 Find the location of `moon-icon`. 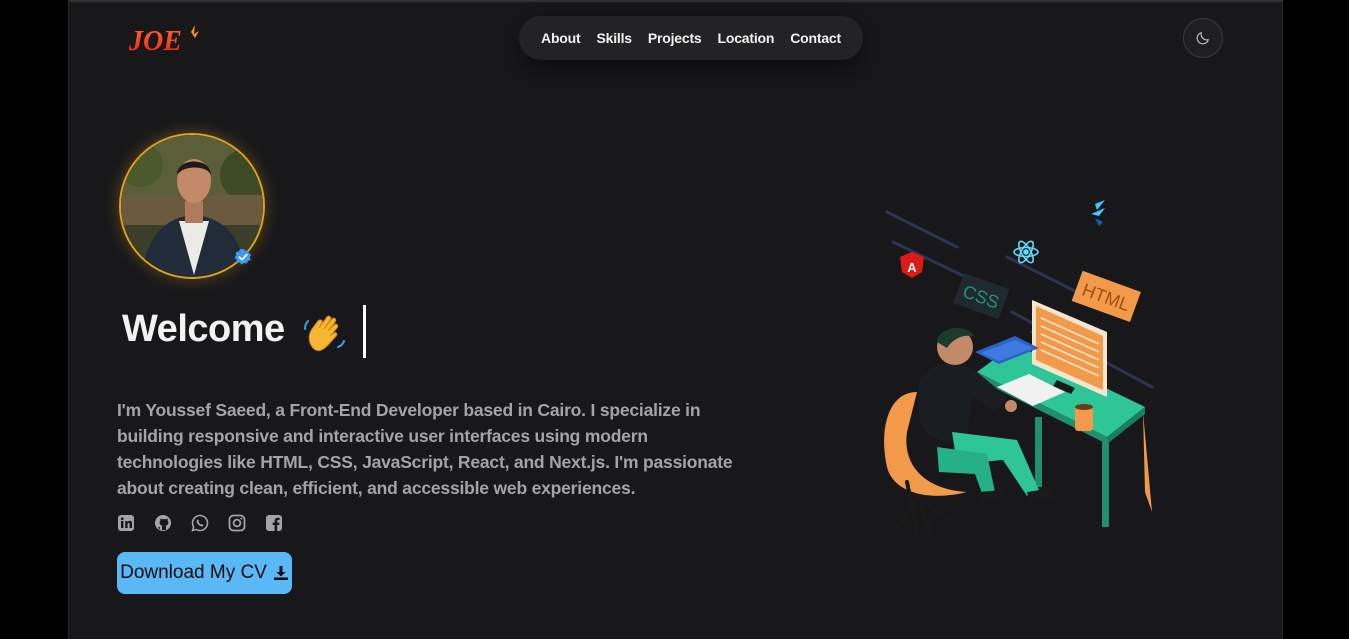

moon-icon is located at coordinates (1202, 38).